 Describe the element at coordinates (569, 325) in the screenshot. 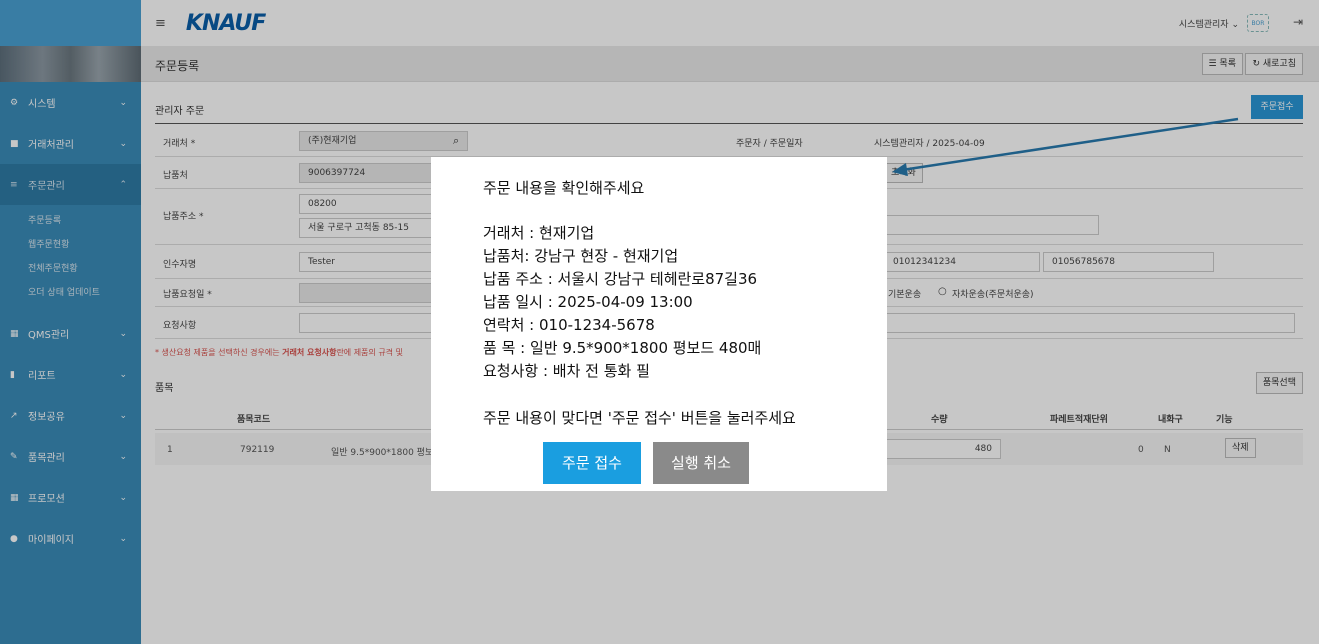

I see `dialog-contact: 연락처 : 010-1234-5678` at that location.